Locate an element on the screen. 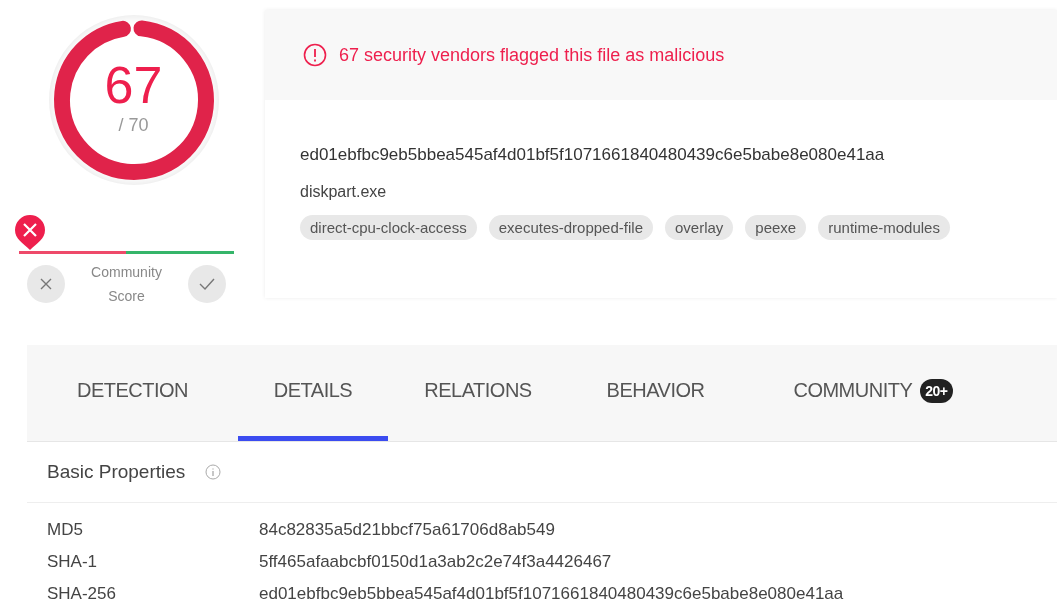  info-icon is located at coordinates (213, 472).